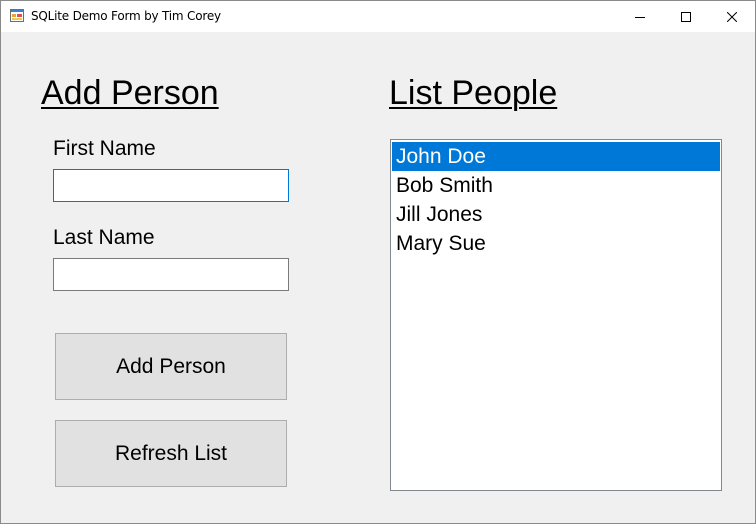 The height and width of the screenshot is (524, 756). I want to click on close-button, so click(732, 16).